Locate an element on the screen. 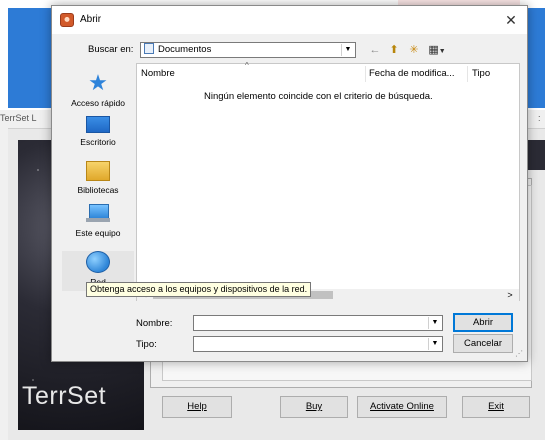 The height and width of the screenshot is (440, 545). activate-online-button: Activate Online is located at coordinates (402, 407).